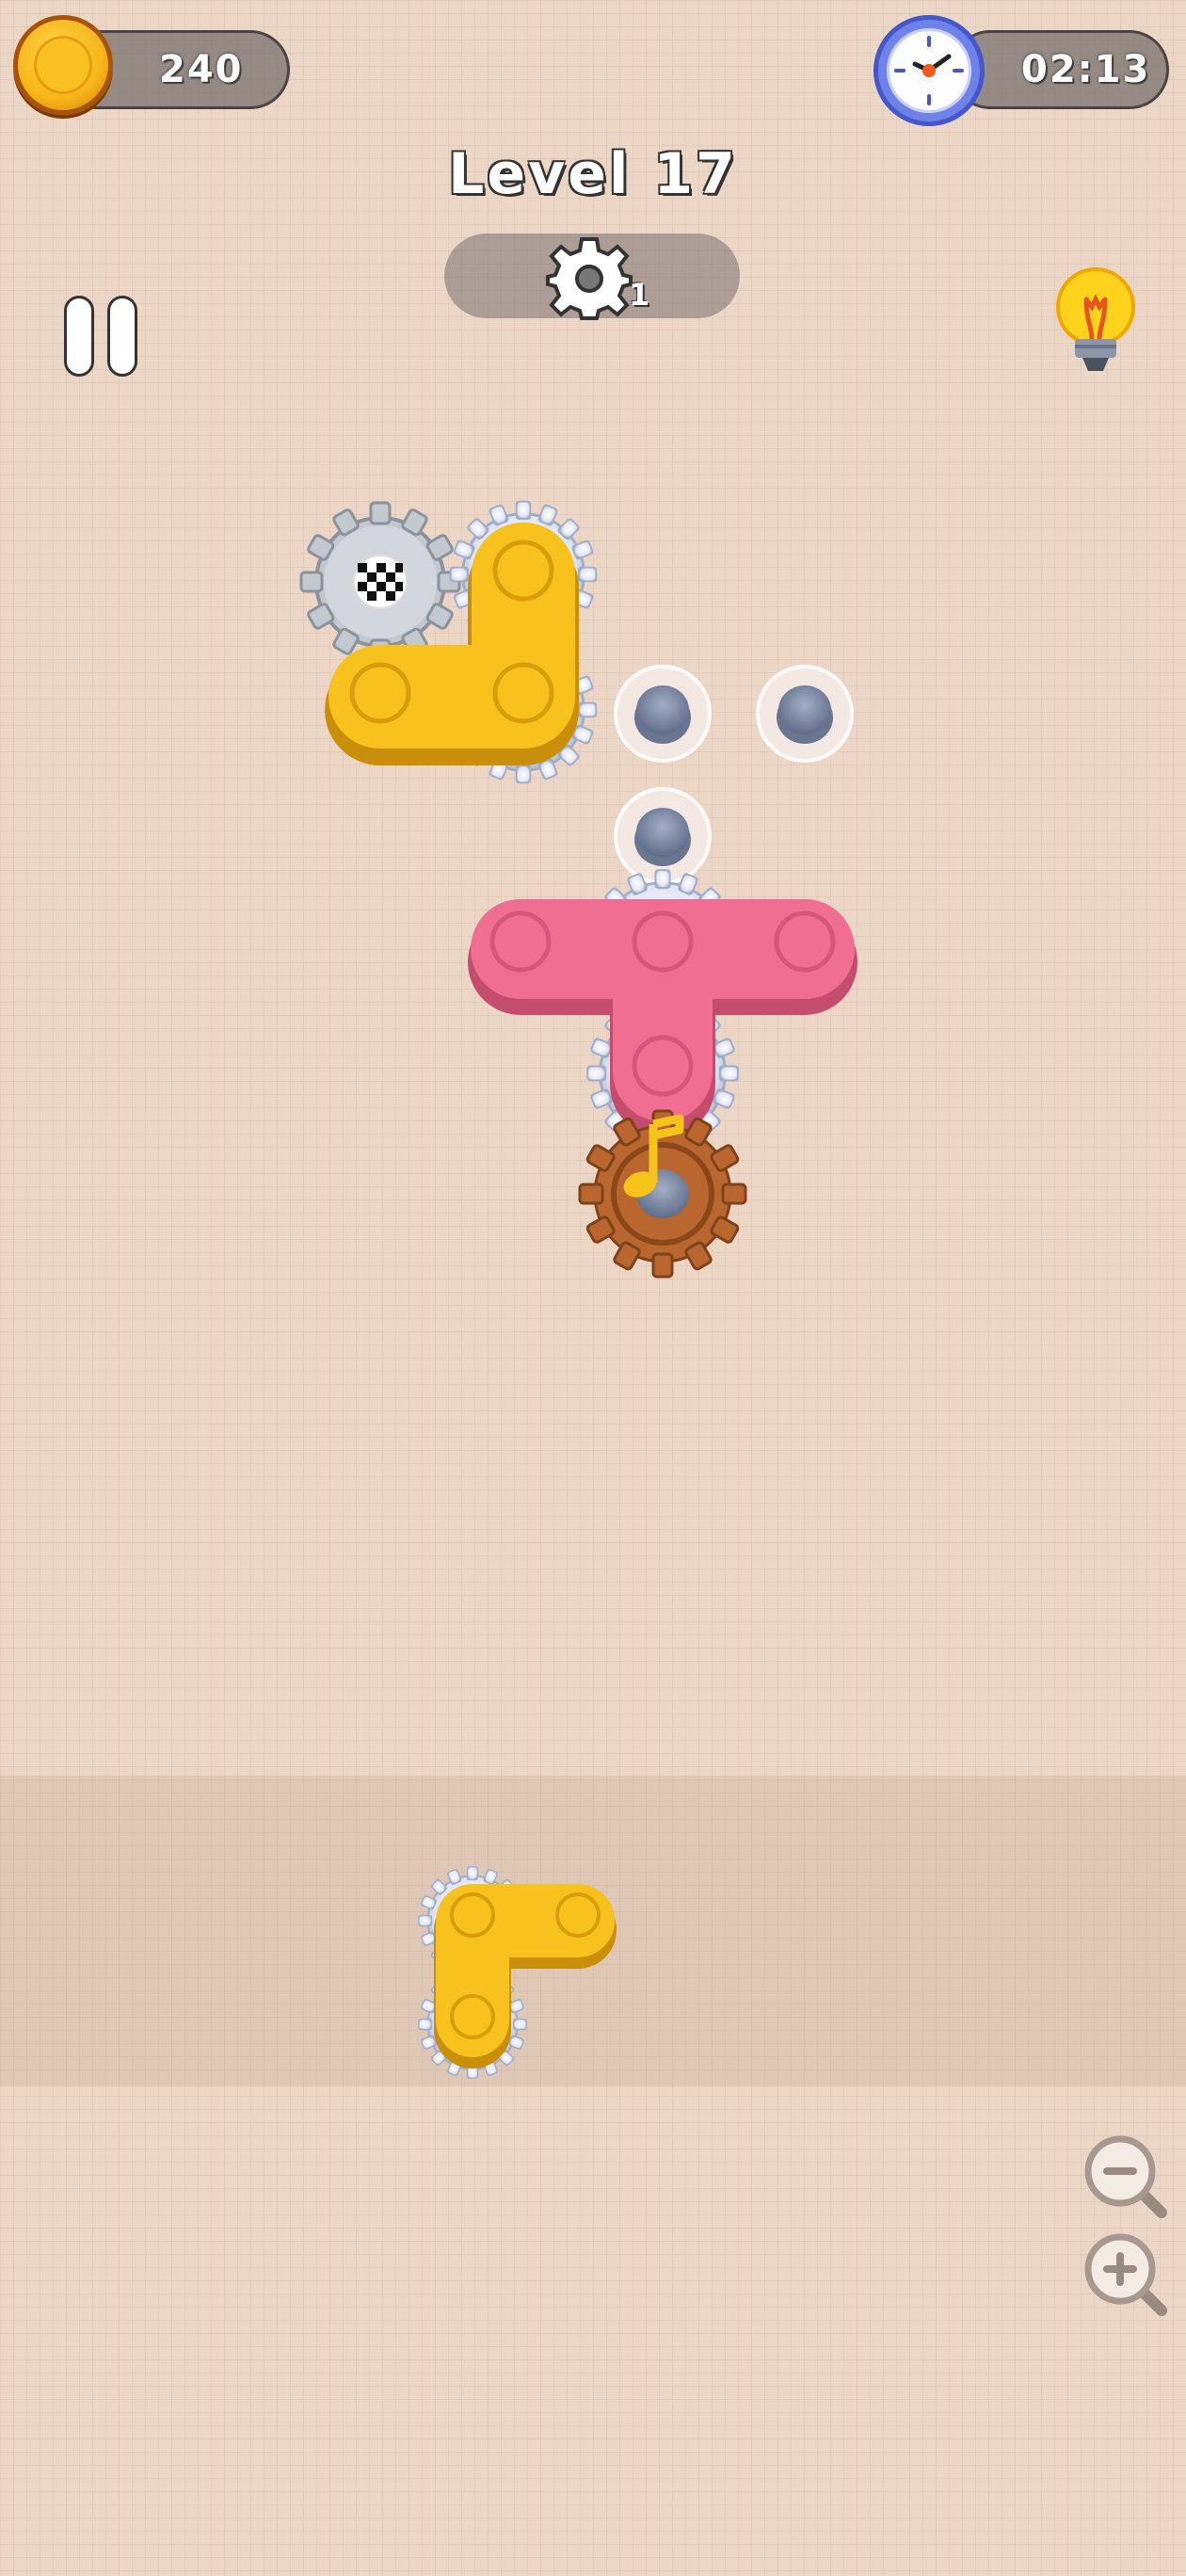 The width and height of the screenshot is (1186, 2576). I want to click on hint-button, so click(1095, 319).